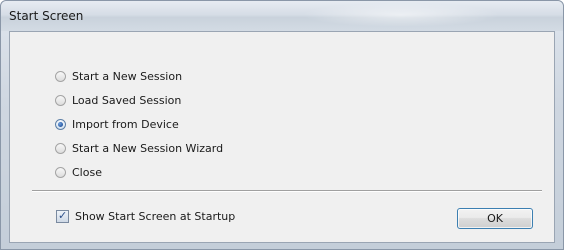 Image resolution: width=564 pixels, height=250 pixels. What do you see at coordinates (46, 16) in the screenshot?
I see `window-title: Start Screen` at bounding box center [46, 16].